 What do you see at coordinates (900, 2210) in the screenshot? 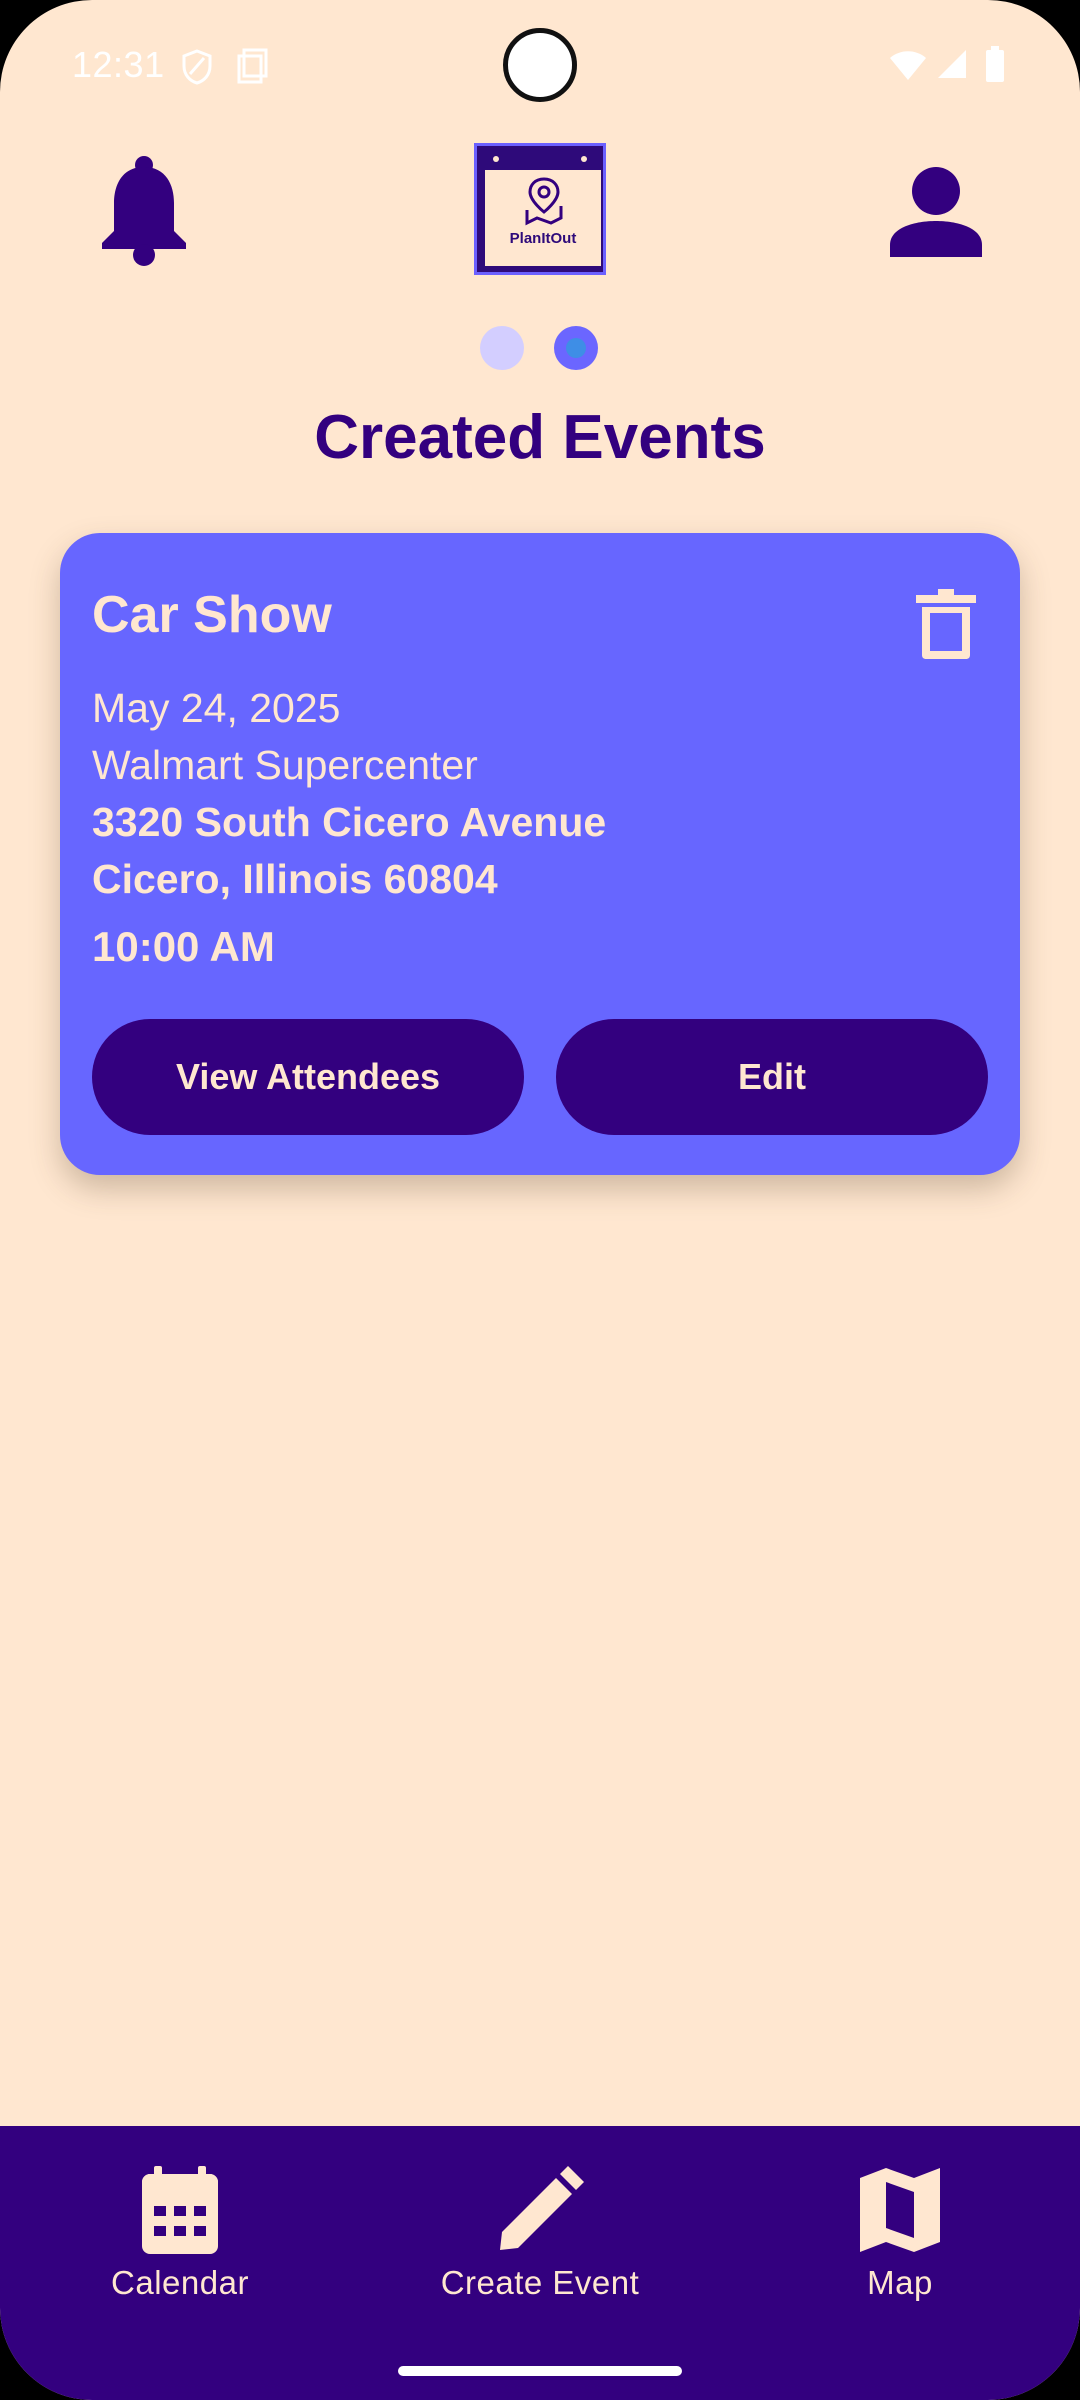
I see `map-icon` at bounding box center [900, 2210].